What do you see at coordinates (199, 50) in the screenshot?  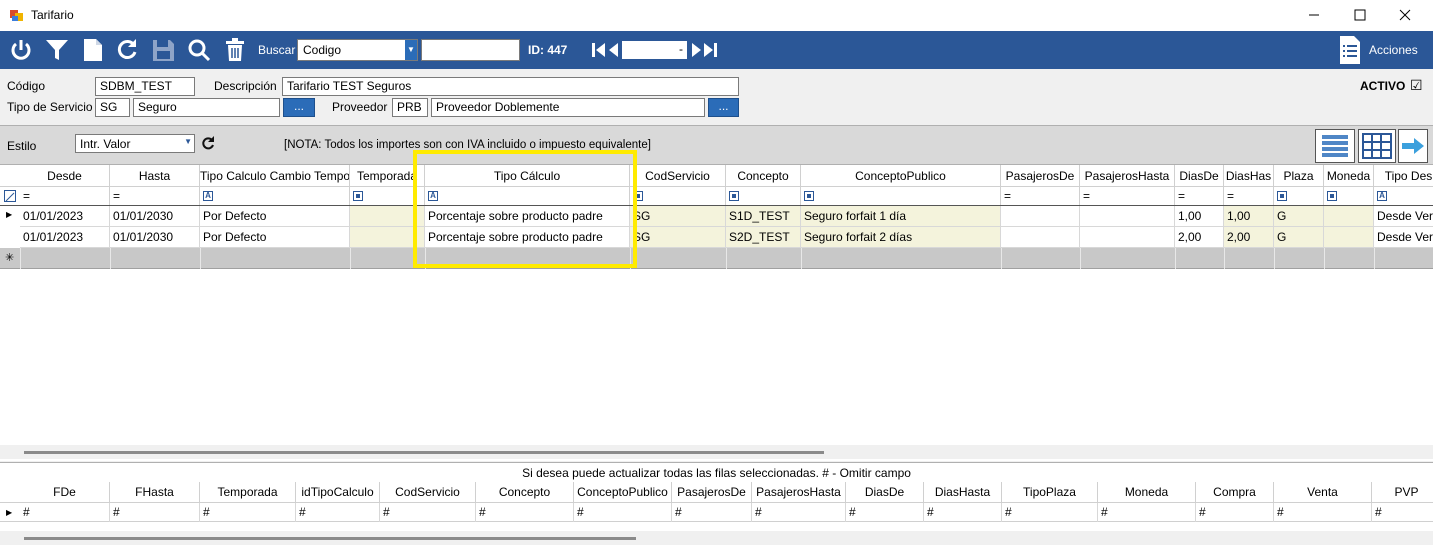 I see `search-icon` at bounding box center [199, 50].